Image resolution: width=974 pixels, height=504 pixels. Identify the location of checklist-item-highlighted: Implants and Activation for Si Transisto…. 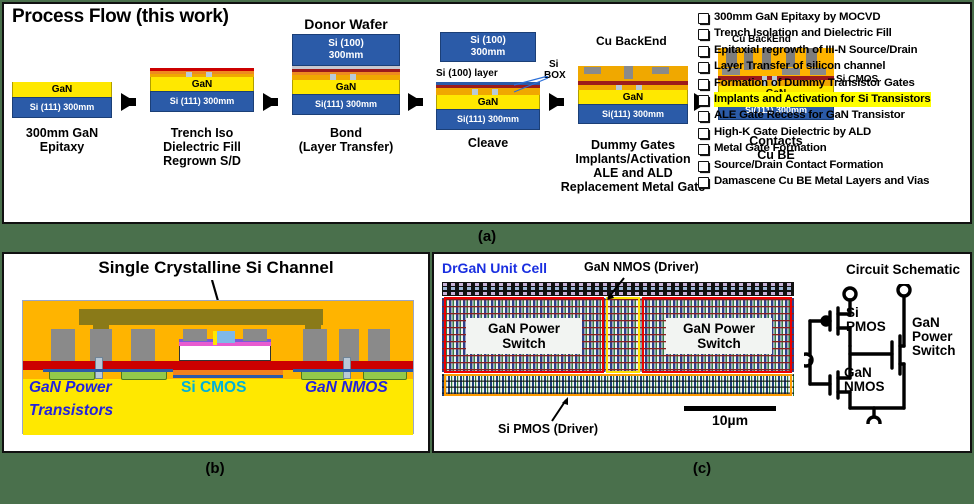
(832, 99).